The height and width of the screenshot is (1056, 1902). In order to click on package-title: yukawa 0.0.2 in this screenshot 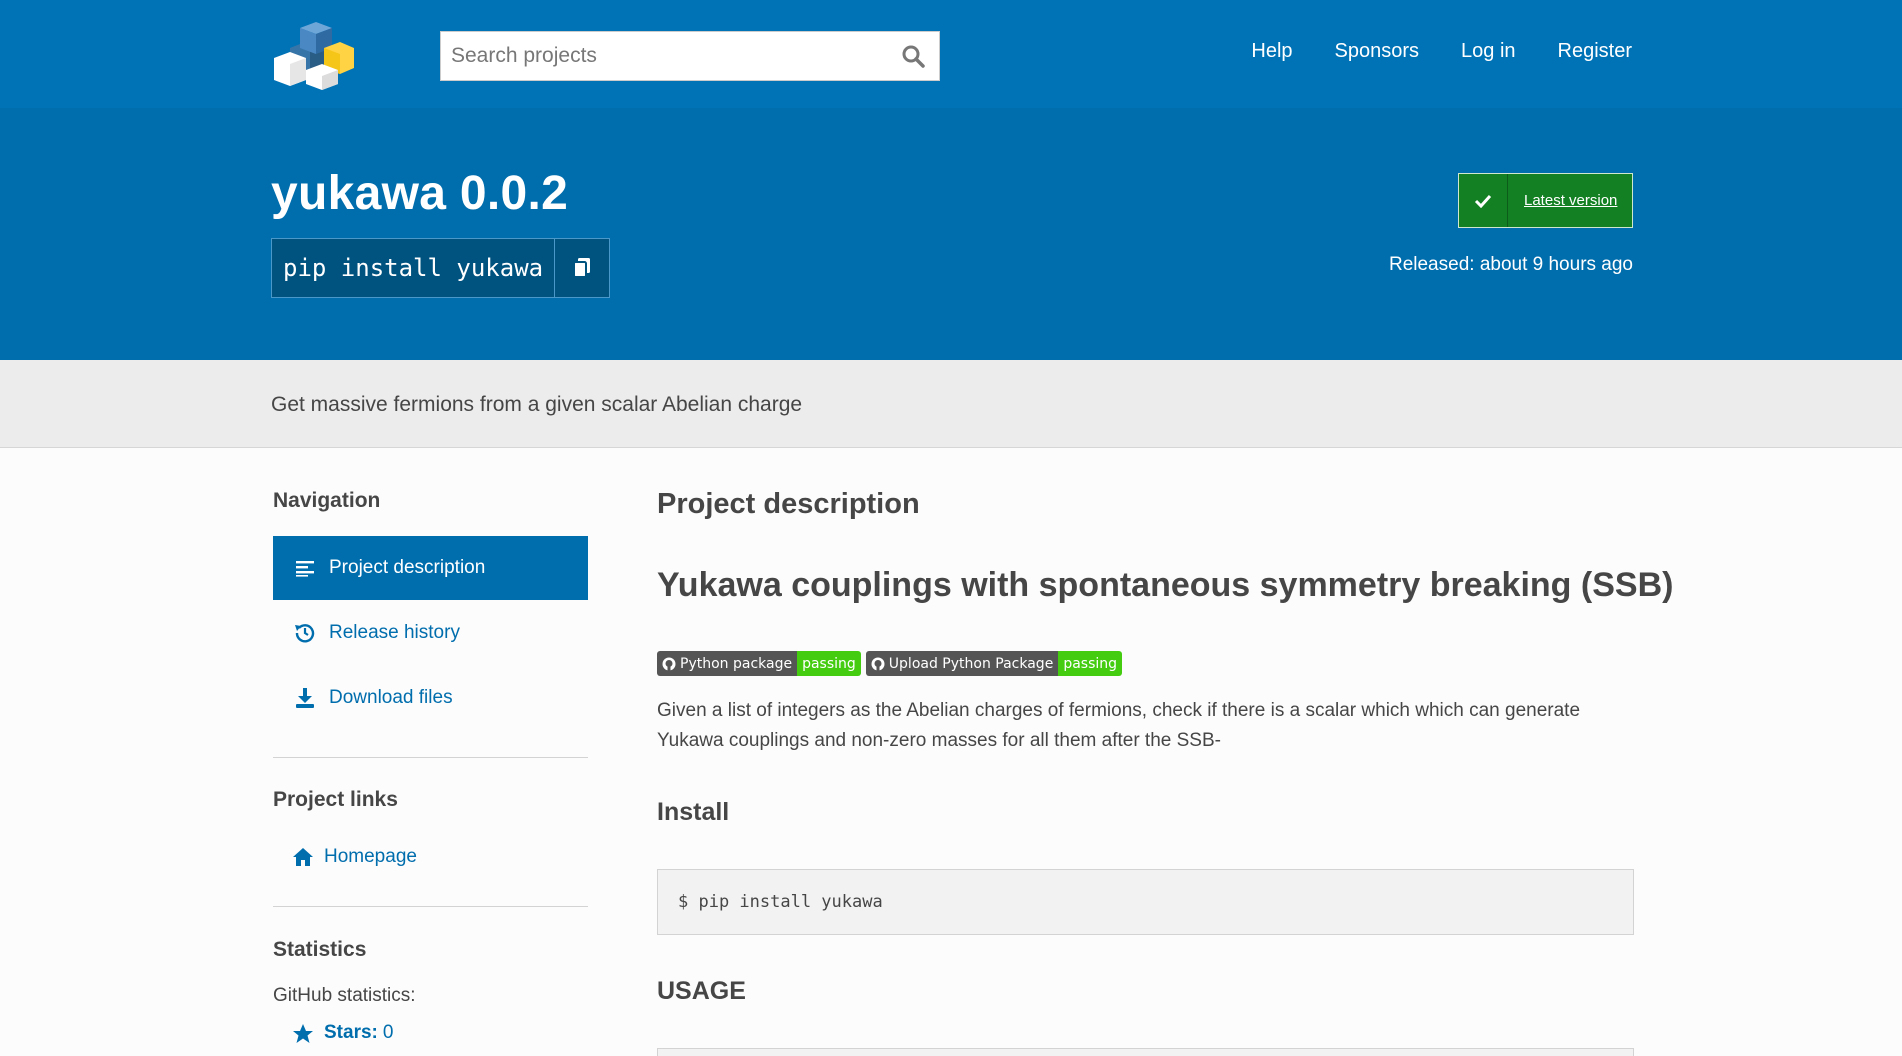, I will do `click(420, 193)`.